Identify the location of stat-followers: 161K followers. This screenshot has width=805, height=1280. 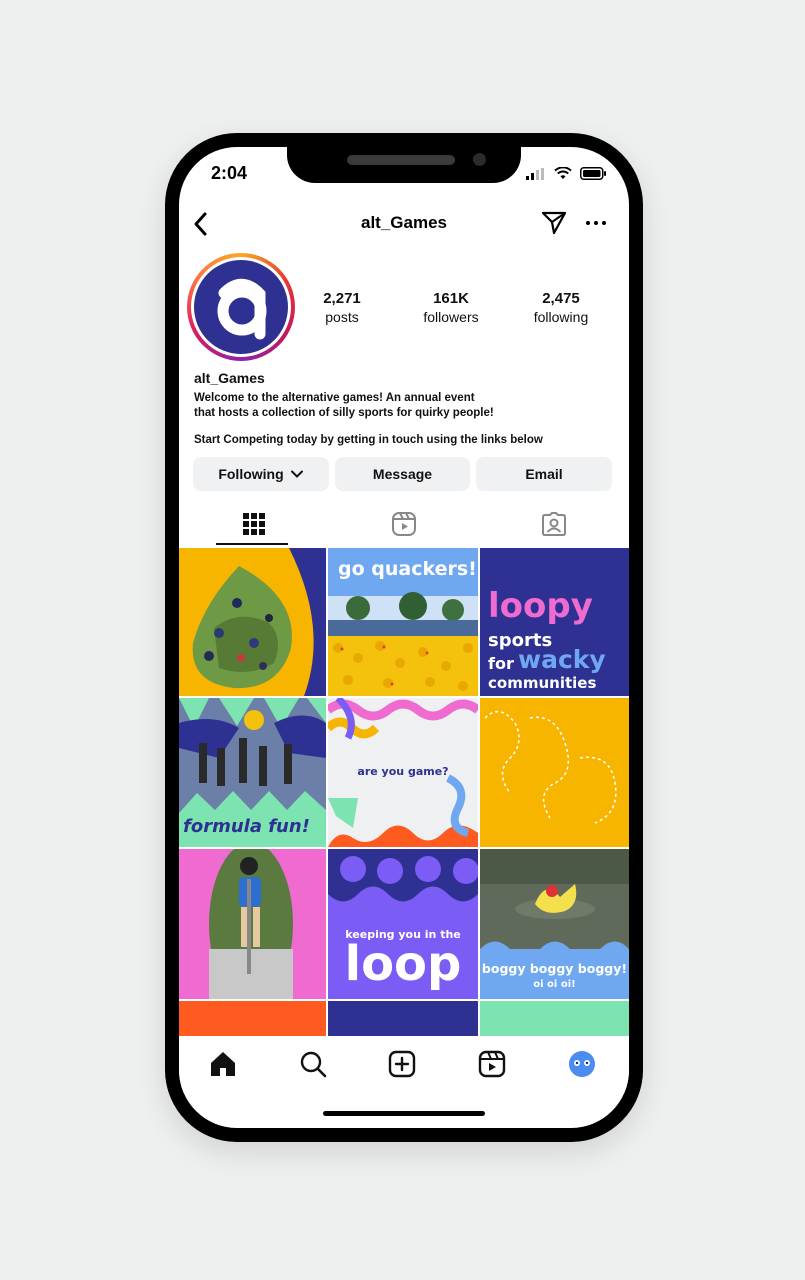
(451, 307).